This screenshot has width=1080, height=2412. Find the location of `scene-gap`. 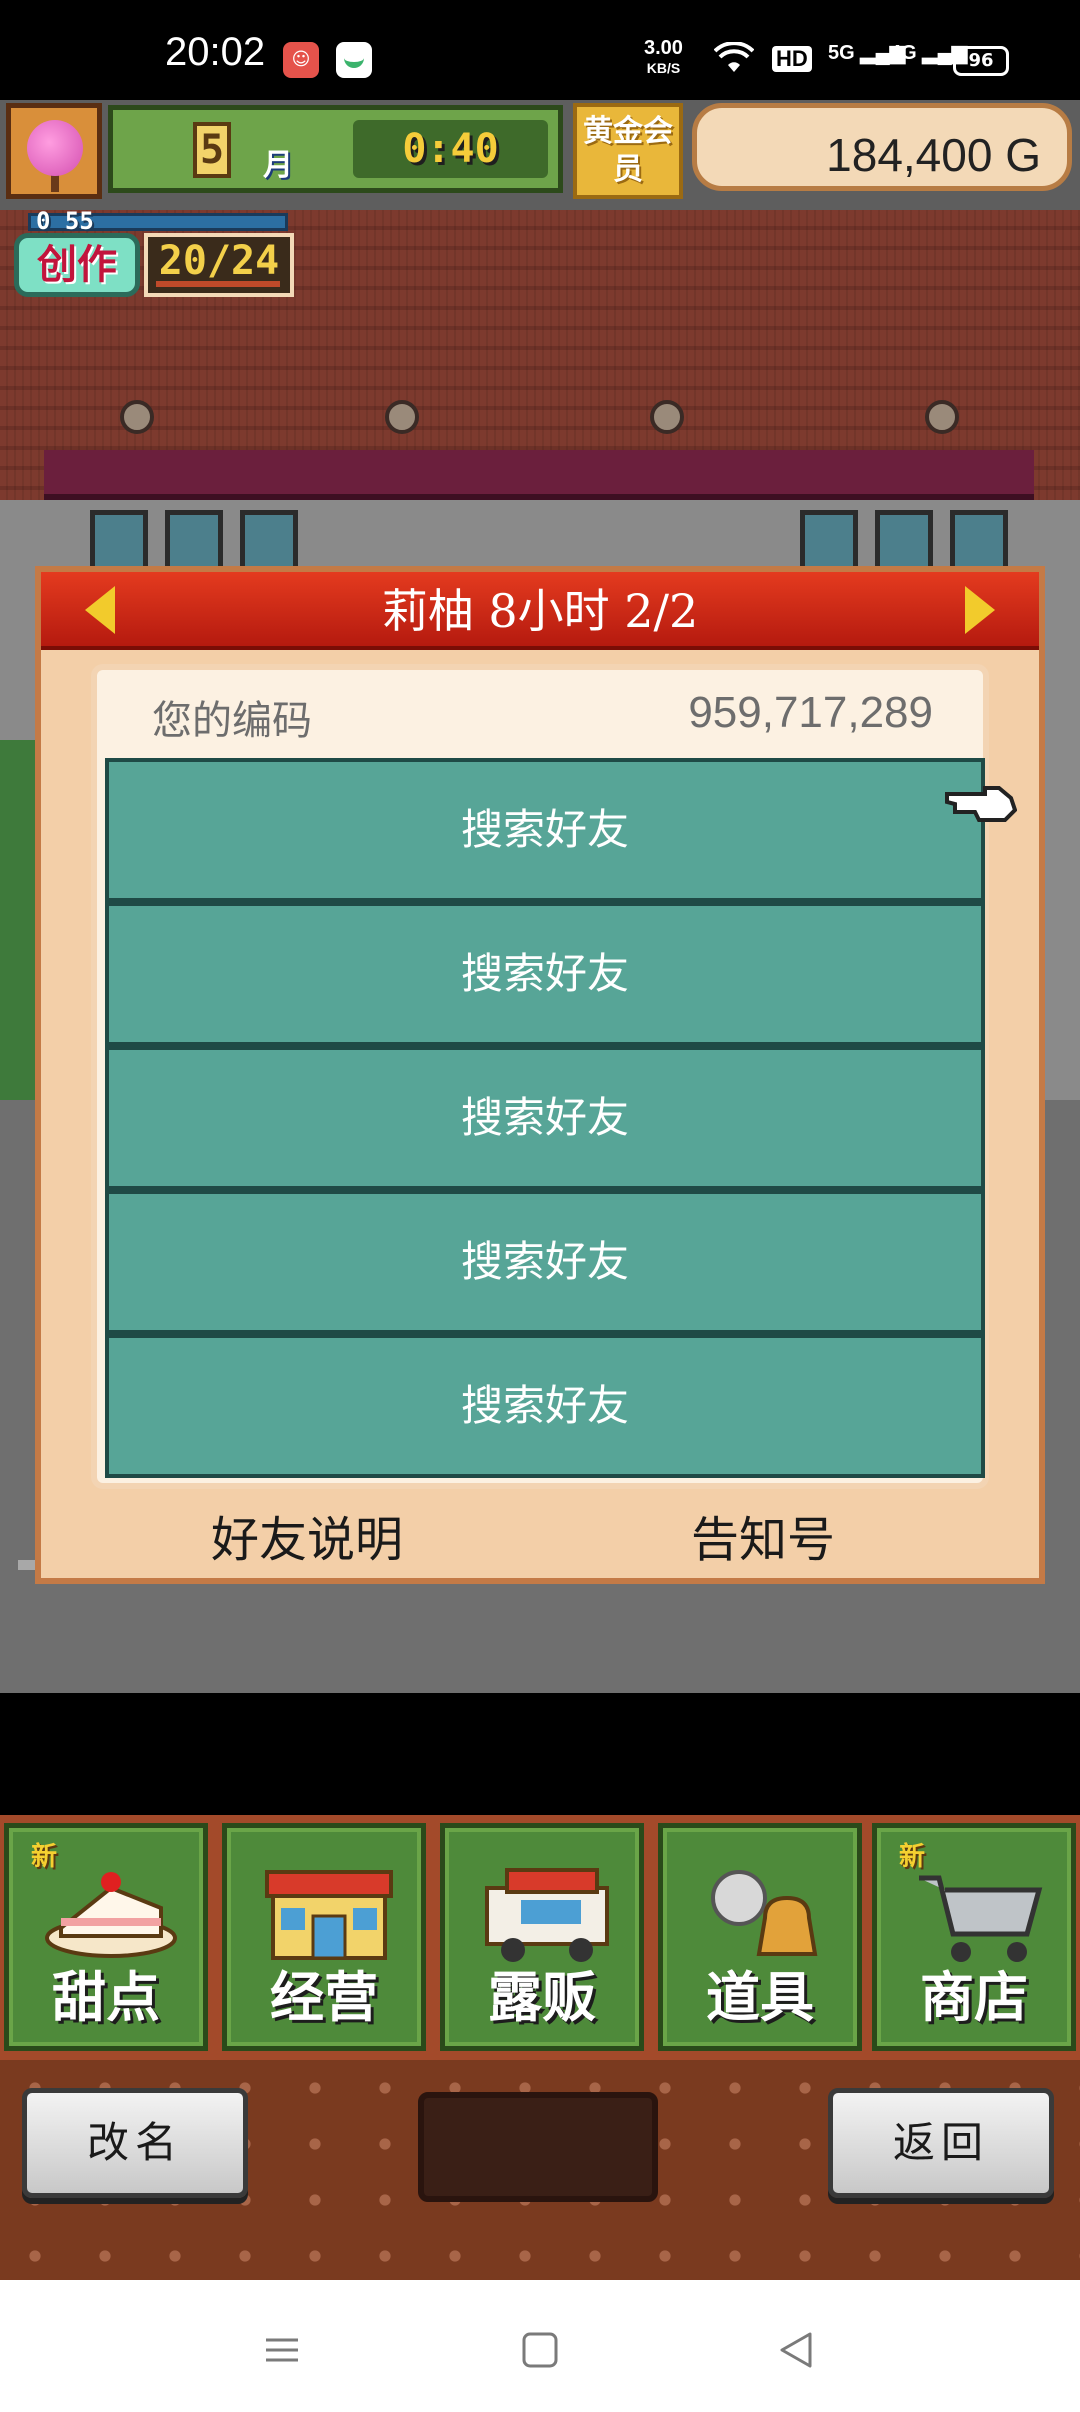

scene-gap is located at coordinates (540, 1754).